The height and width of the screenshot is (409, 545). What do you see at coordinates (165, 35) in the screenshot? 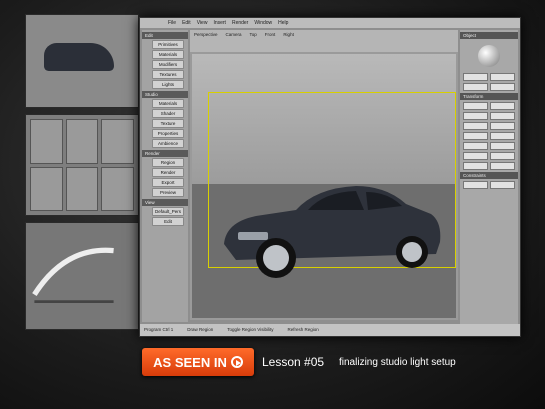
I see `section-edit-header: Edit` at bounding box center [165, 35].